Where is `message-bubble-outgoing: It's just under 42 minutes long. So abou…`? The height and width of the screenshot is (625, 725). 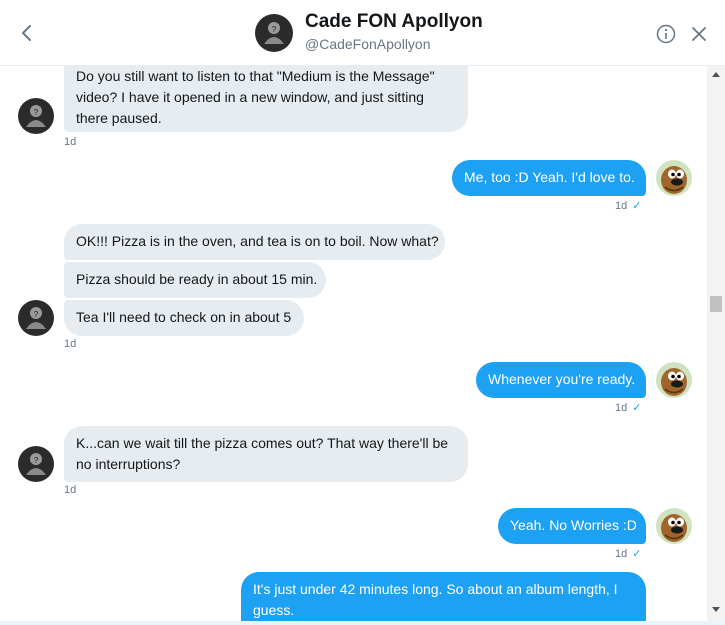
message-bubble-outgoing: It's just under 42 minutes long. So abou… is located at coordinates (443, 596).